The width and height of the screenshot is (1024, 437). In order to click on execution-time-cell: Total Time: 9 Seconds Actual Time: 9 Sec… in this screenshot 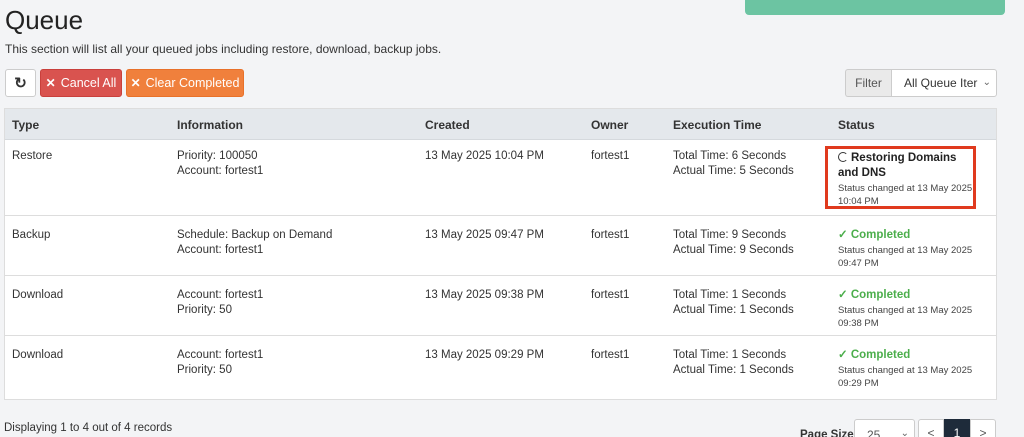, I will do `click(733, 243)`.